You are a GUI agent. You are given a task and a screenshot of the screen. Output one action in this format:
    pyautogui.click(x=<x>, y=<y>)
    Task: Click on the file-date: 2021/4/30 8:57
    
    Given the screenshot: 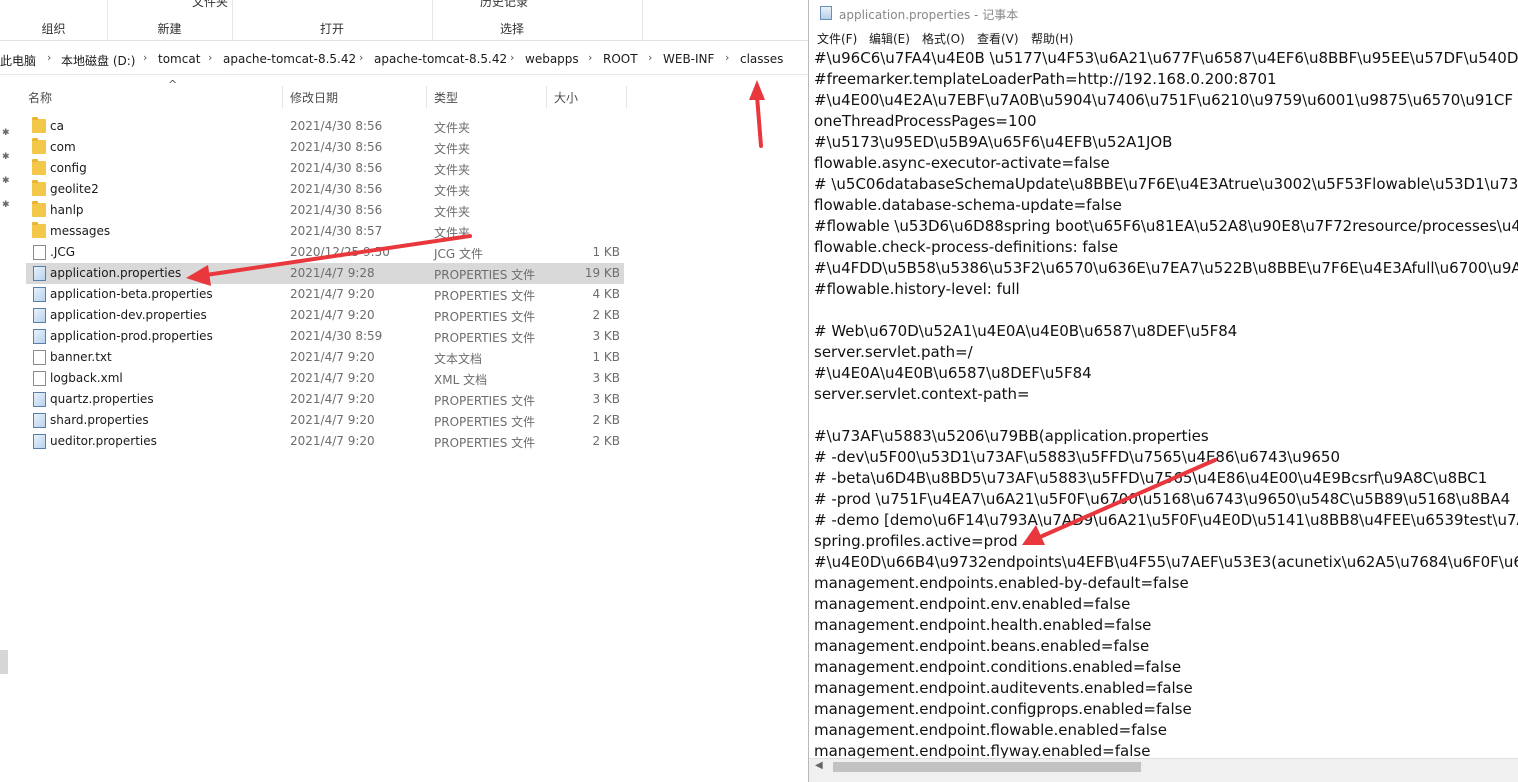 What is the action you would take?
    pyautogui.click(x=336, y=231)
    